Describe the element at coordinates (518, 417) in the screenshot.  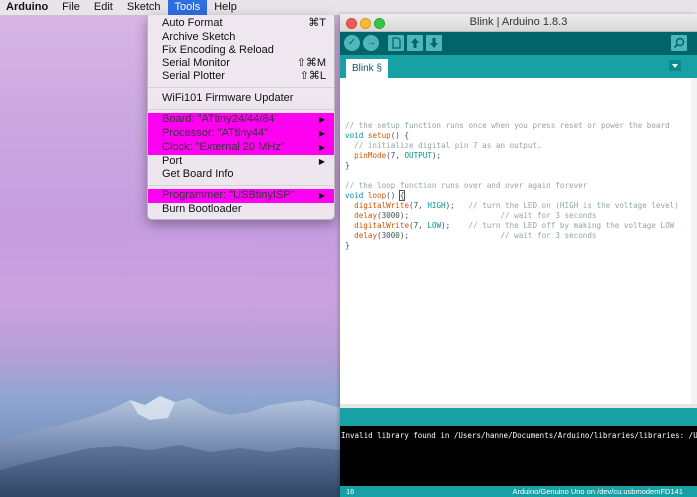
I see `message-bar` at that location.